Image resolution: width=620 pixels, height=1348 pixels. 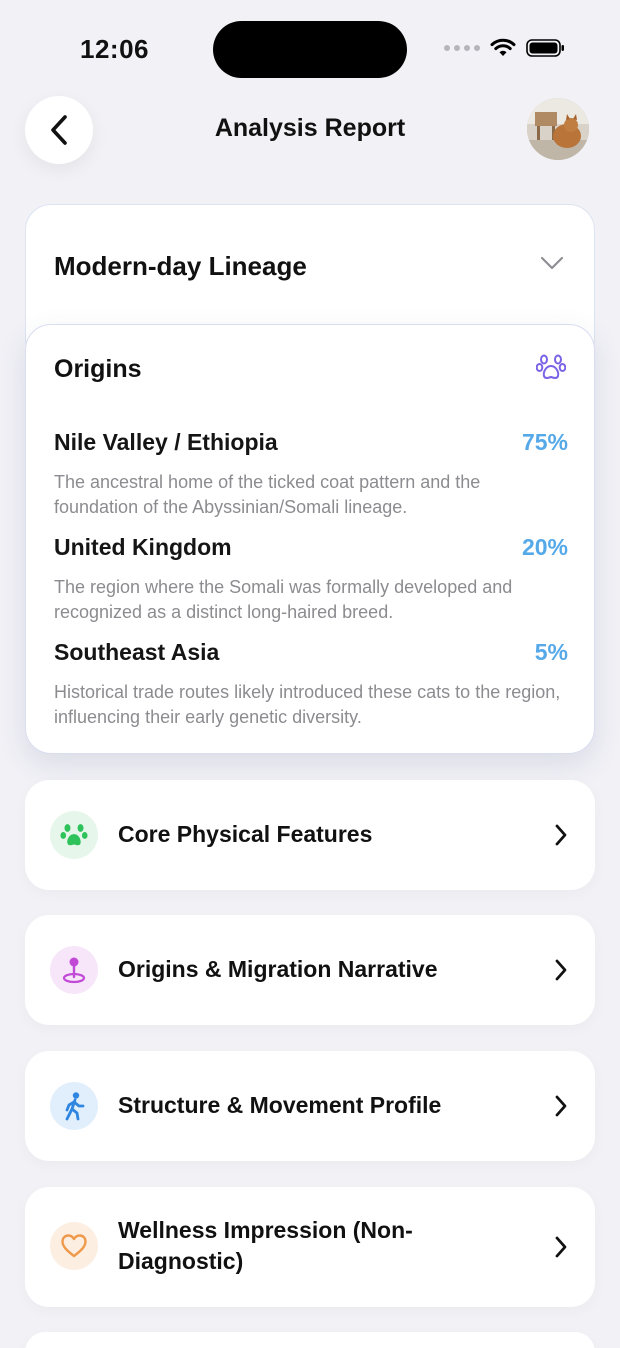 What do you see at coordinates (544, 442) in the screenshot?
I see `origin-percent: 75%` at bounding box center [544, 442].